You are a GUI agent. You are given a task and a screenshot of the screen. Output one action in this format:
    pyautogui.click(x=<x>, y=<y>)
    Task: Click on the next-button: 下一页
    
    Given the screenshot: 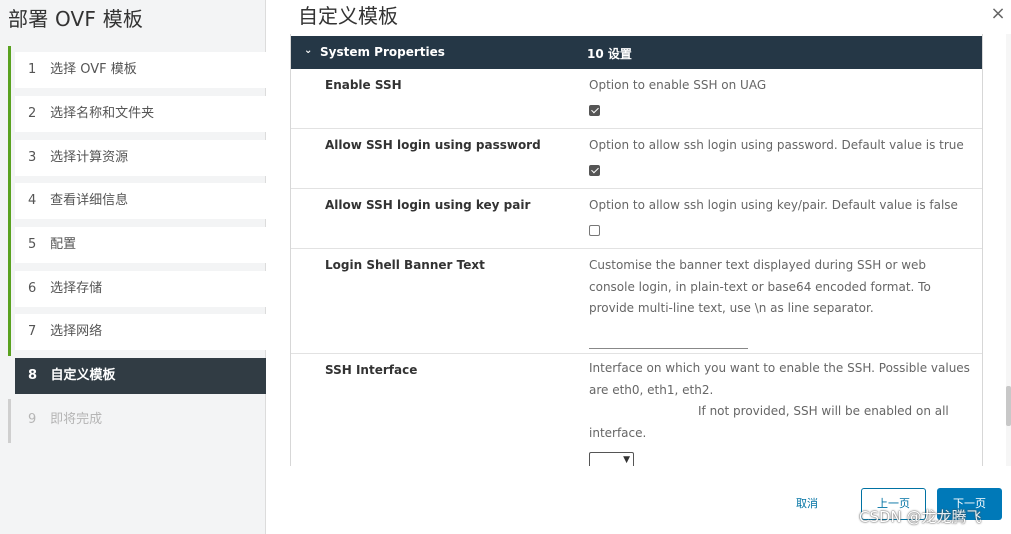 What is the action you would take?
    pyautogui.click(x=969, y=504)
    